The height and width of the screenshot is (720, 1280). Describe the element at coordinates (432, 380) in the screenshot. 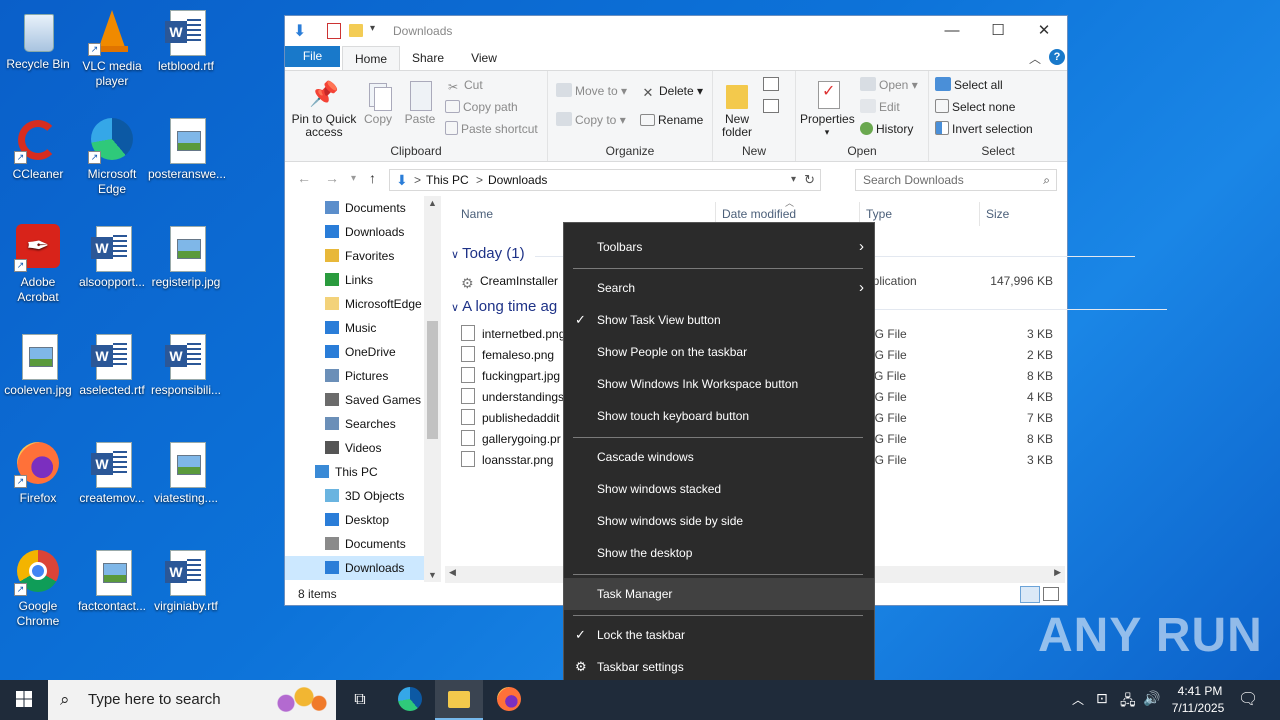

I see `nav-scroll-thumb` at that location.